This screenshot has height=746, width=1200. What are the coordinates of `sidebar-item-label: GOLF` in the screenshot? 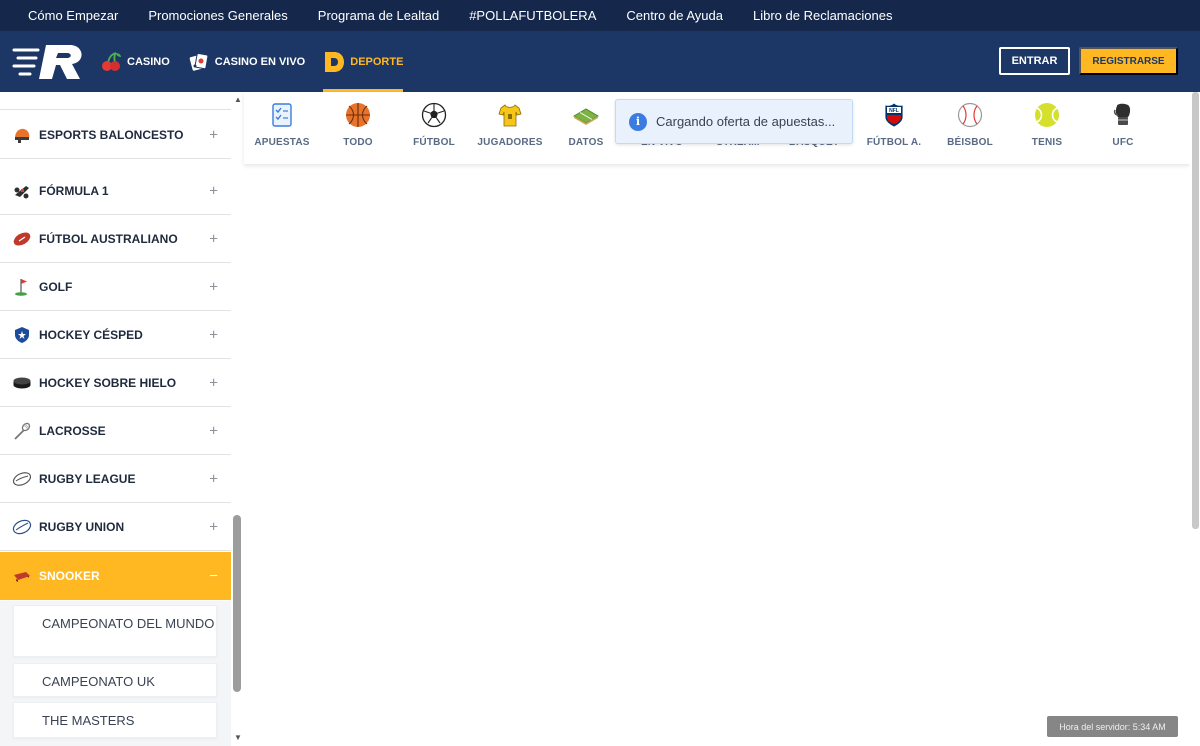 It's located at (56, 286).